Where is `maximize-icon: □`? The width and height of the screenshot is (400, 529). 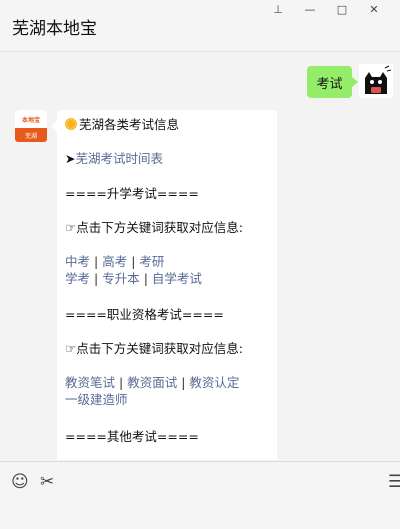
maximize-icon: □ is located at coordinates (342, 9).